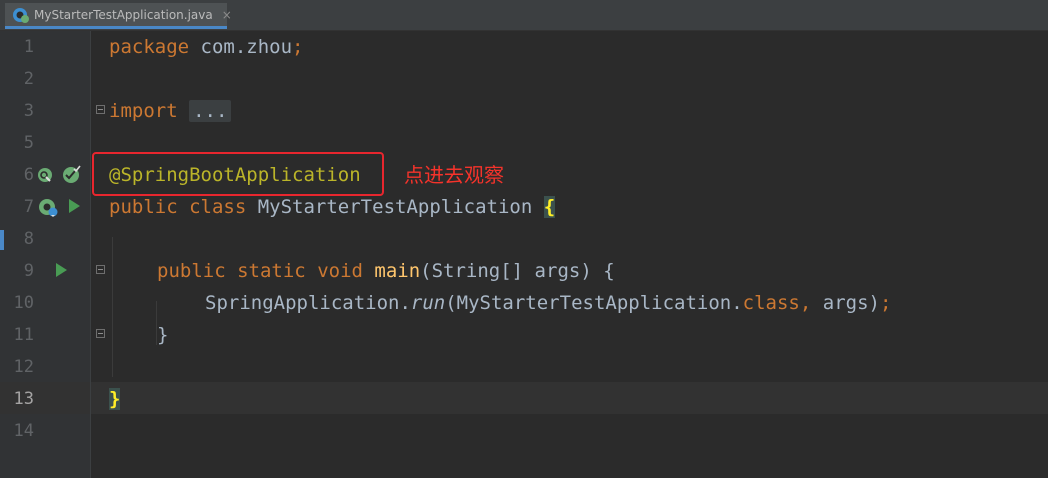 The height and width of the screenshot is (478, 1048). I want to click on current-line-highlight, so click(524, 398).